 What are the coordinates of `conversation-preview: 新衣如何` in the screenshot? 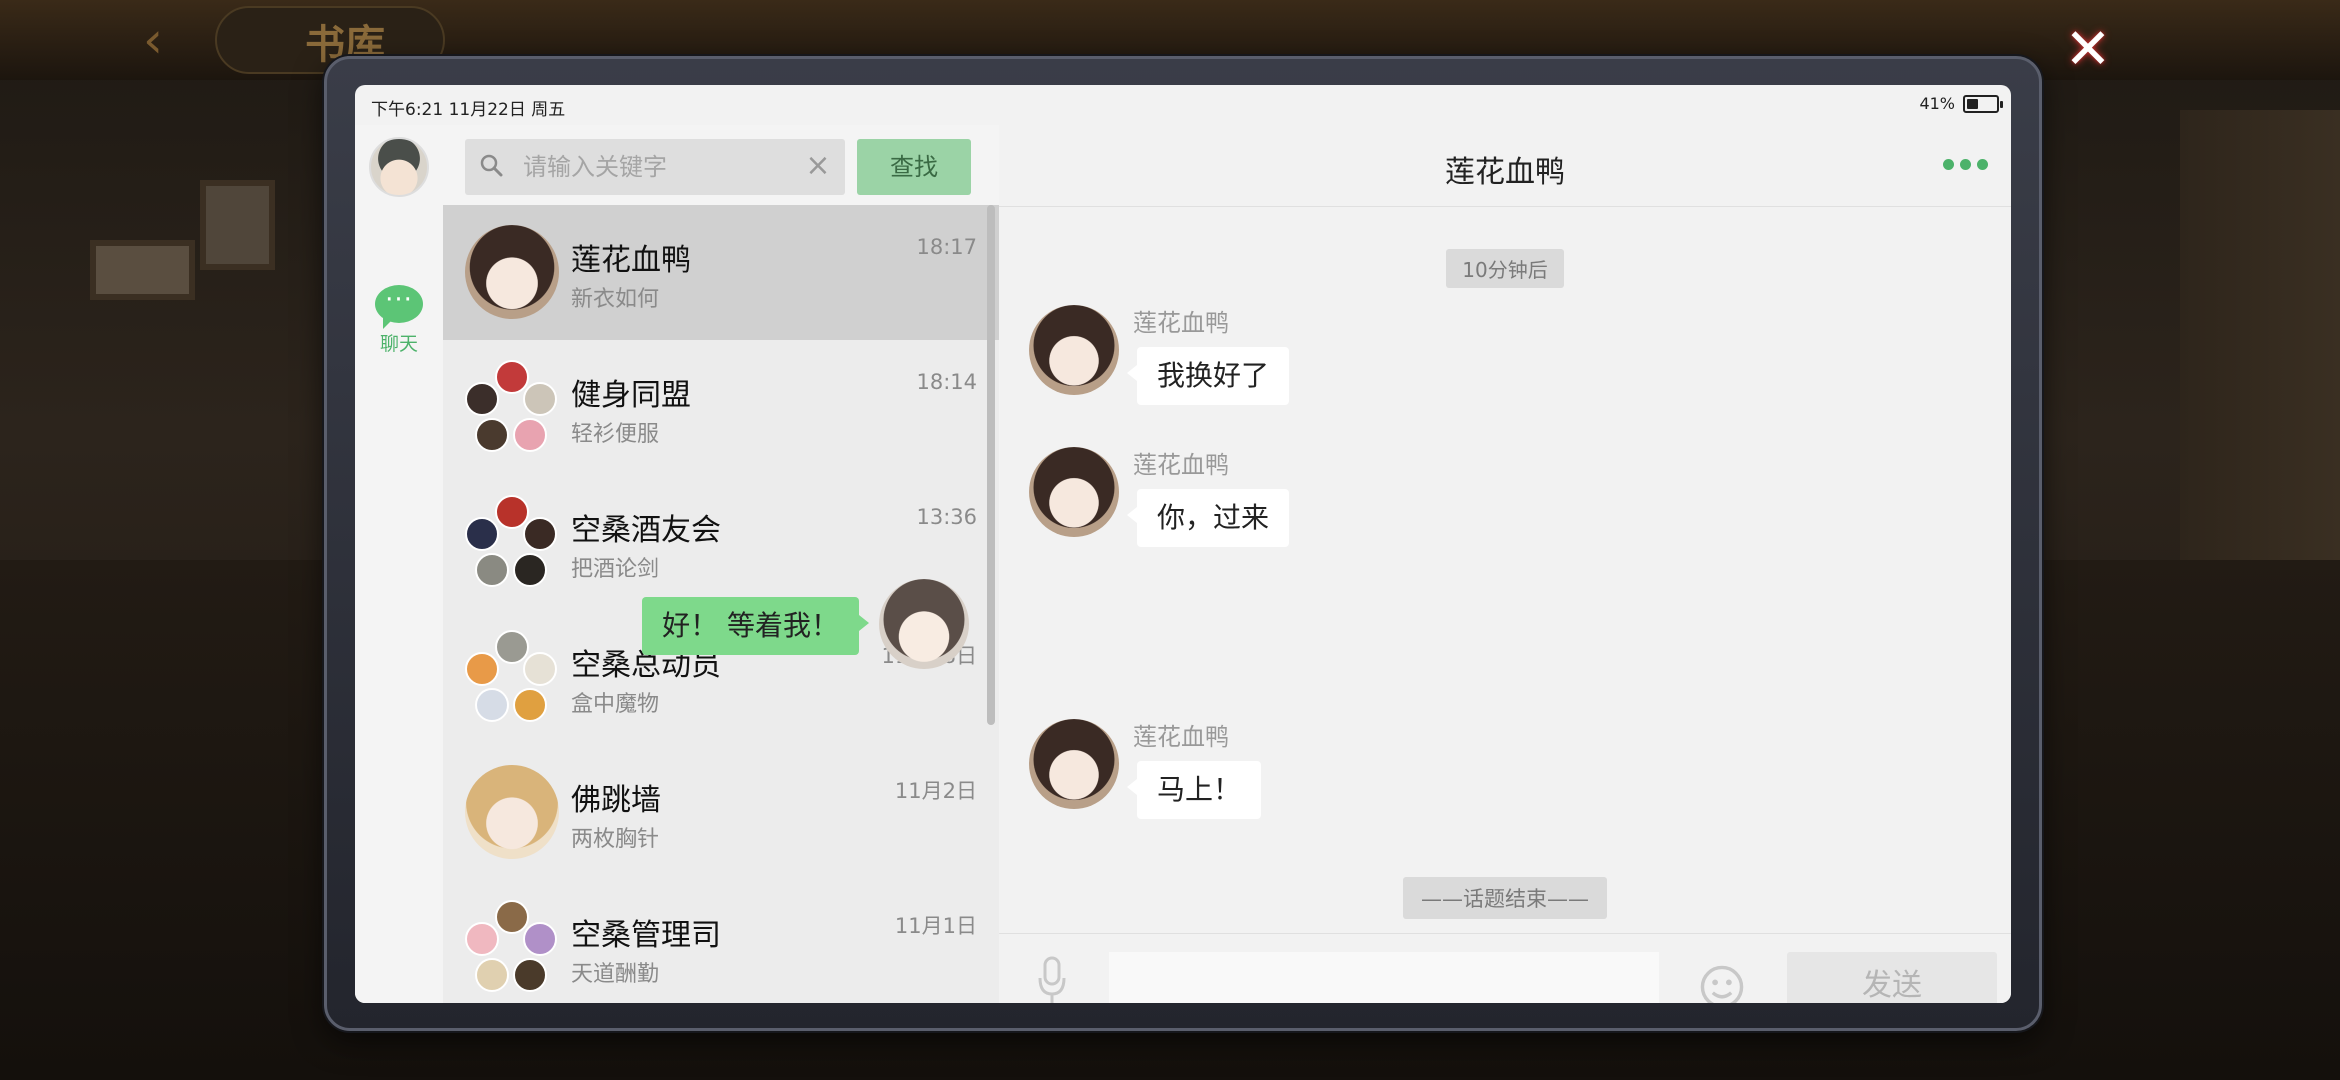 It's located at (615, 299).